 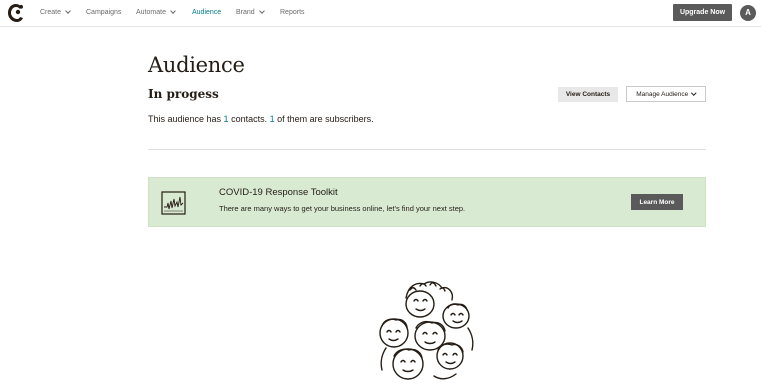 I want to click on nav-item-reports: Reports, so click(x=292, y=12).